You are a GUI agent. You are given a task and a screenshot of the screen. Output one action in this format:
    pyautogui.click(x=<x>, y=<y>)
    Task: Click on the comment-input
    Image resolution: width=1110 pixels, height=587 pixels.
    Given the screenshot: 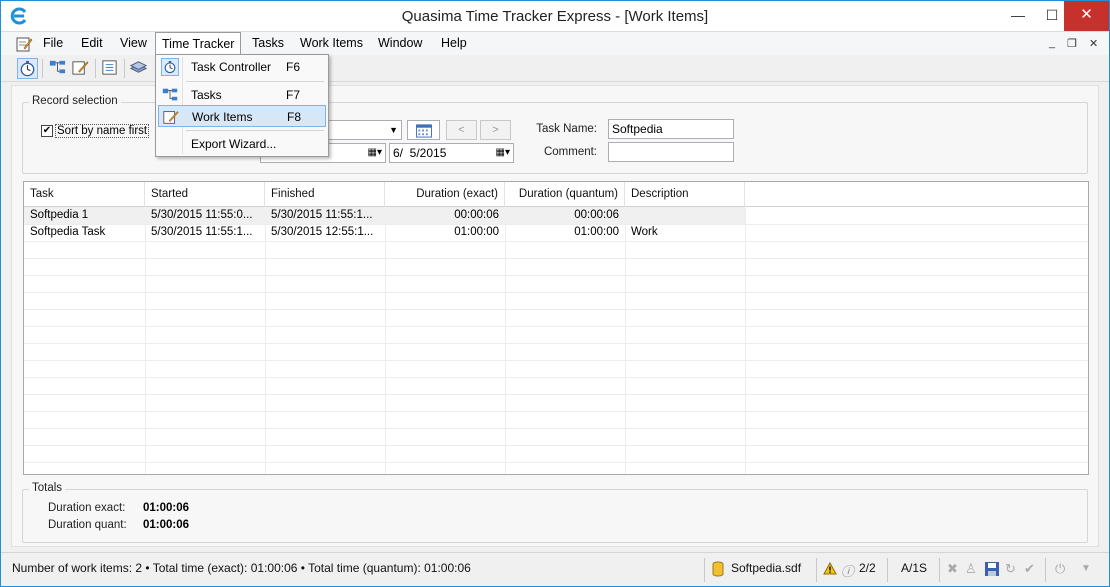 What is the action you would take?
    pyautogui.click(x=671, y=152)
    